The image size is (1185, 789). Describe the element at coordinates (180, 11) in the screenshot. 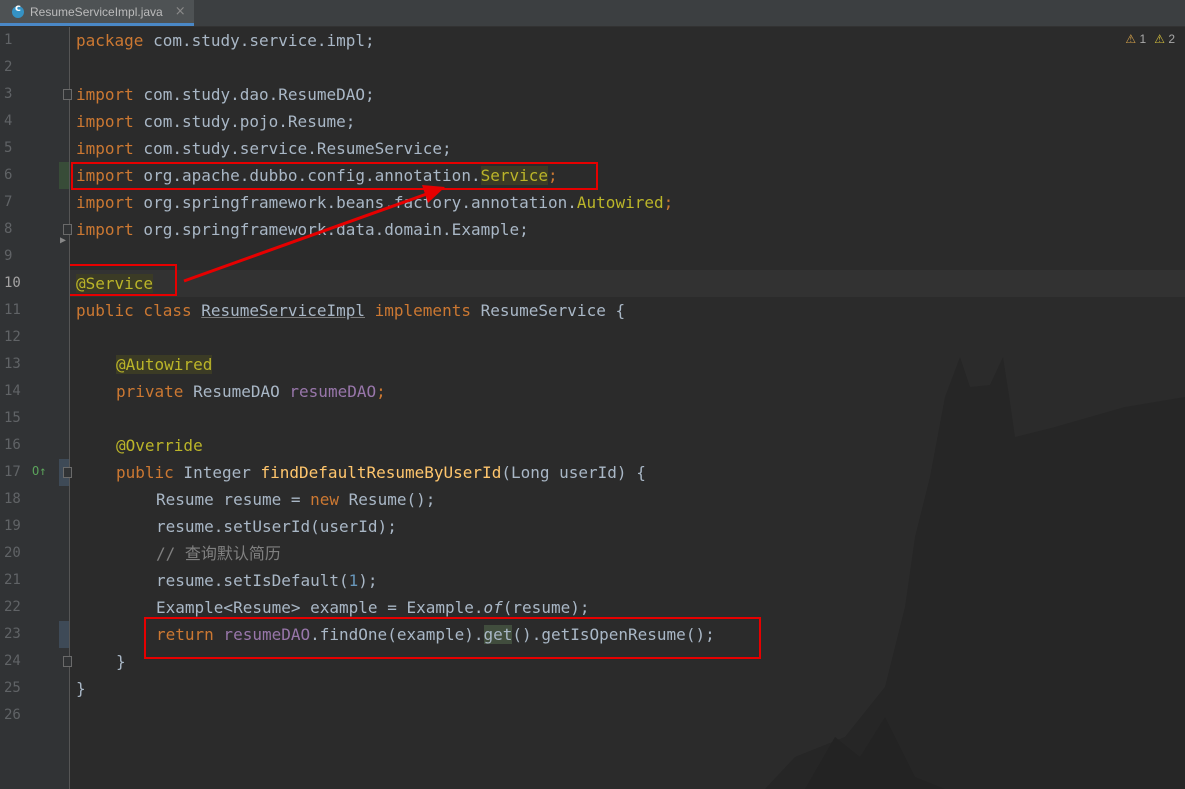

I see `close-icon: ×` at that location.